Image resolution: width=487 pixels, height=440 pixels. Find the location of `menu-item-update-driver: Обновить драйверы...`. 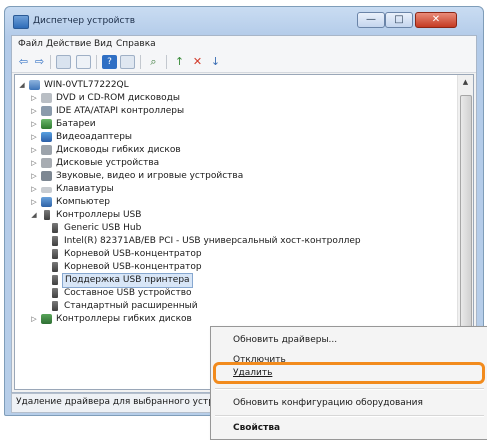

menu-item-update-driver: Обновить драйверы... is located at coordinates (285, 340).